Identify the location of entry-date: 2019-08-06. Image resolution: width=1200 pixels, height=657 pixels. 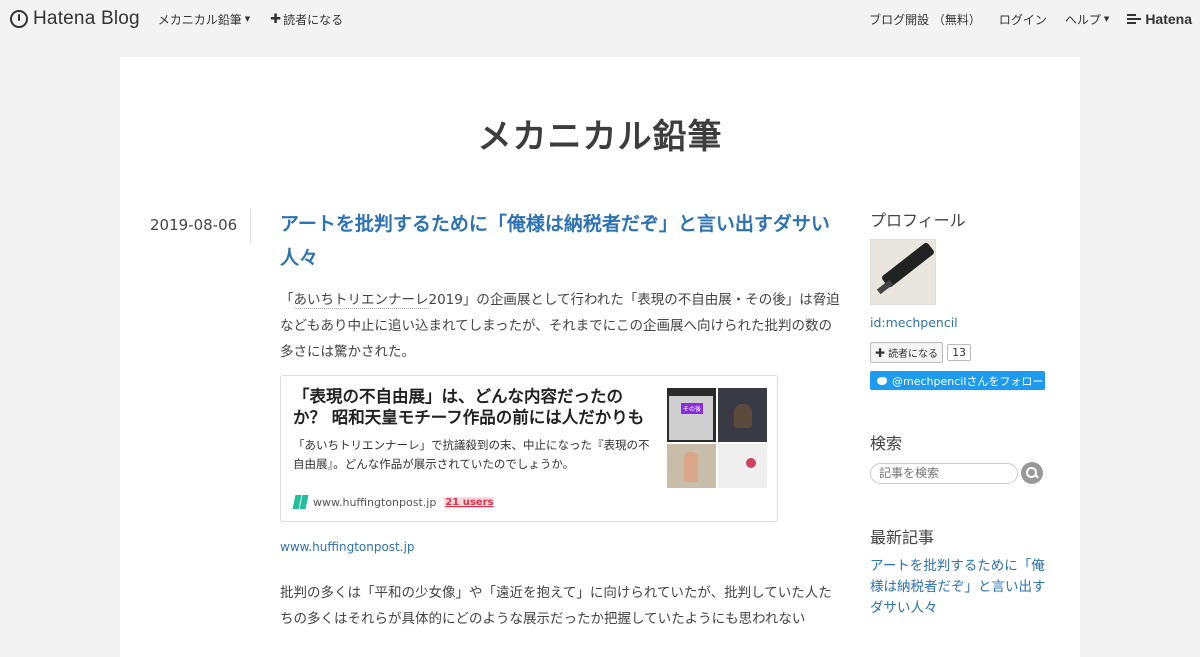
(193, 225).